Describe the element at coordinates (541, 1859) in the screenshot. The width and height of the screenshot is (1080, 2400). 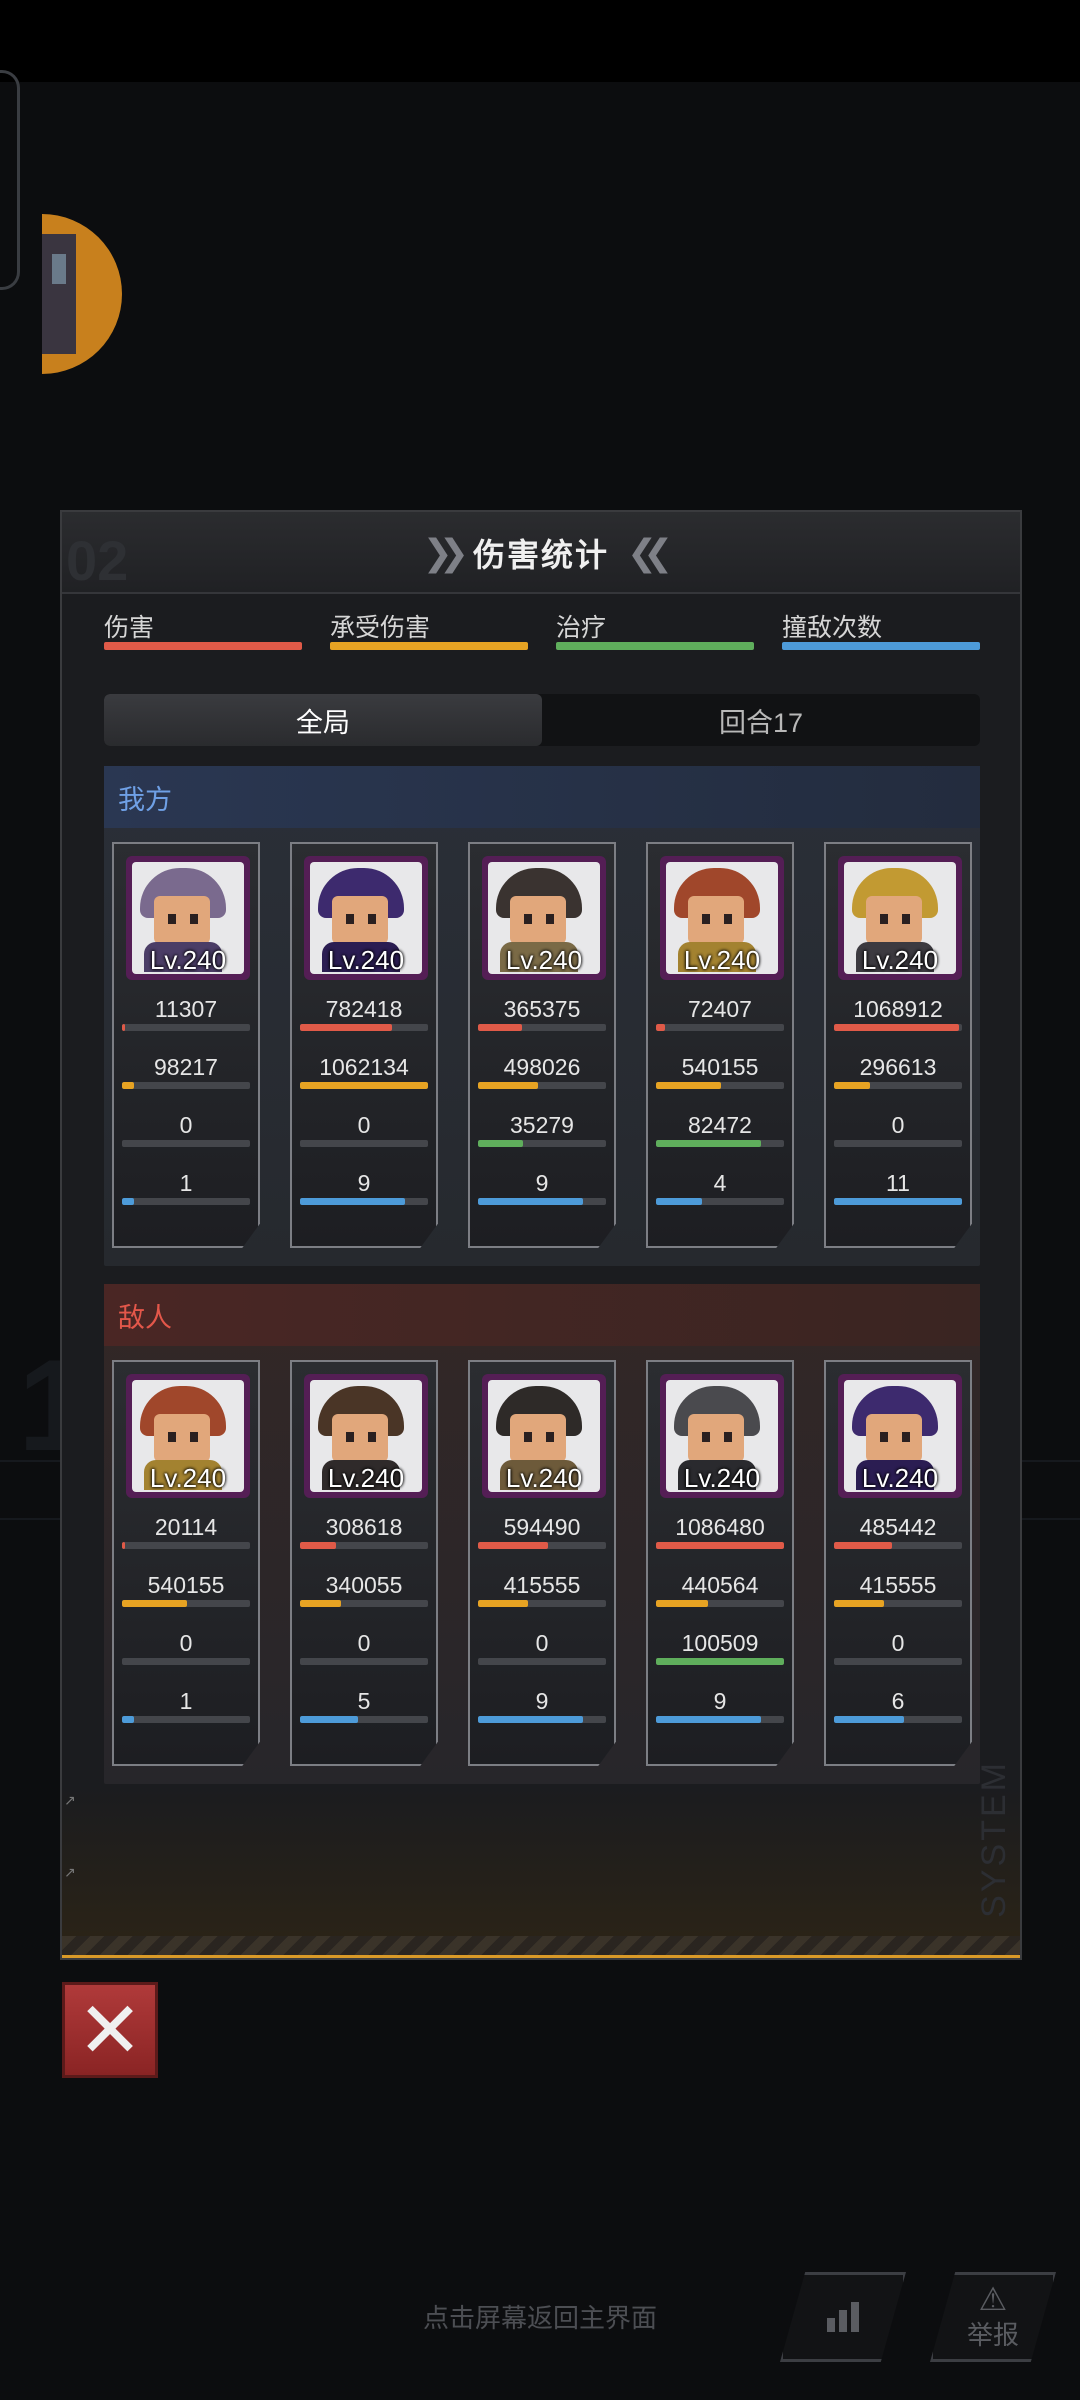
I see `panel-footer: ↗ ↗ SYSTEM` at that location.